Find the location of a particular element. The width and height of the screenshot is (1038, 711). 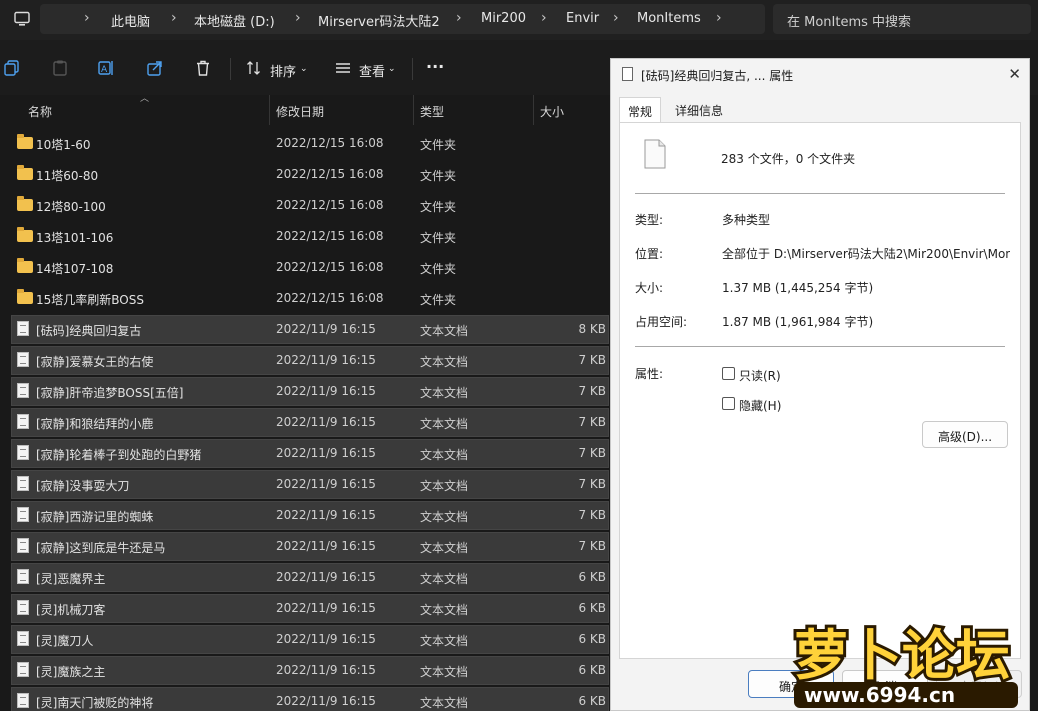

file-row: 10塔1-60 2022/12/15 16:08 文件夹 is located at coordinates (305, 143).